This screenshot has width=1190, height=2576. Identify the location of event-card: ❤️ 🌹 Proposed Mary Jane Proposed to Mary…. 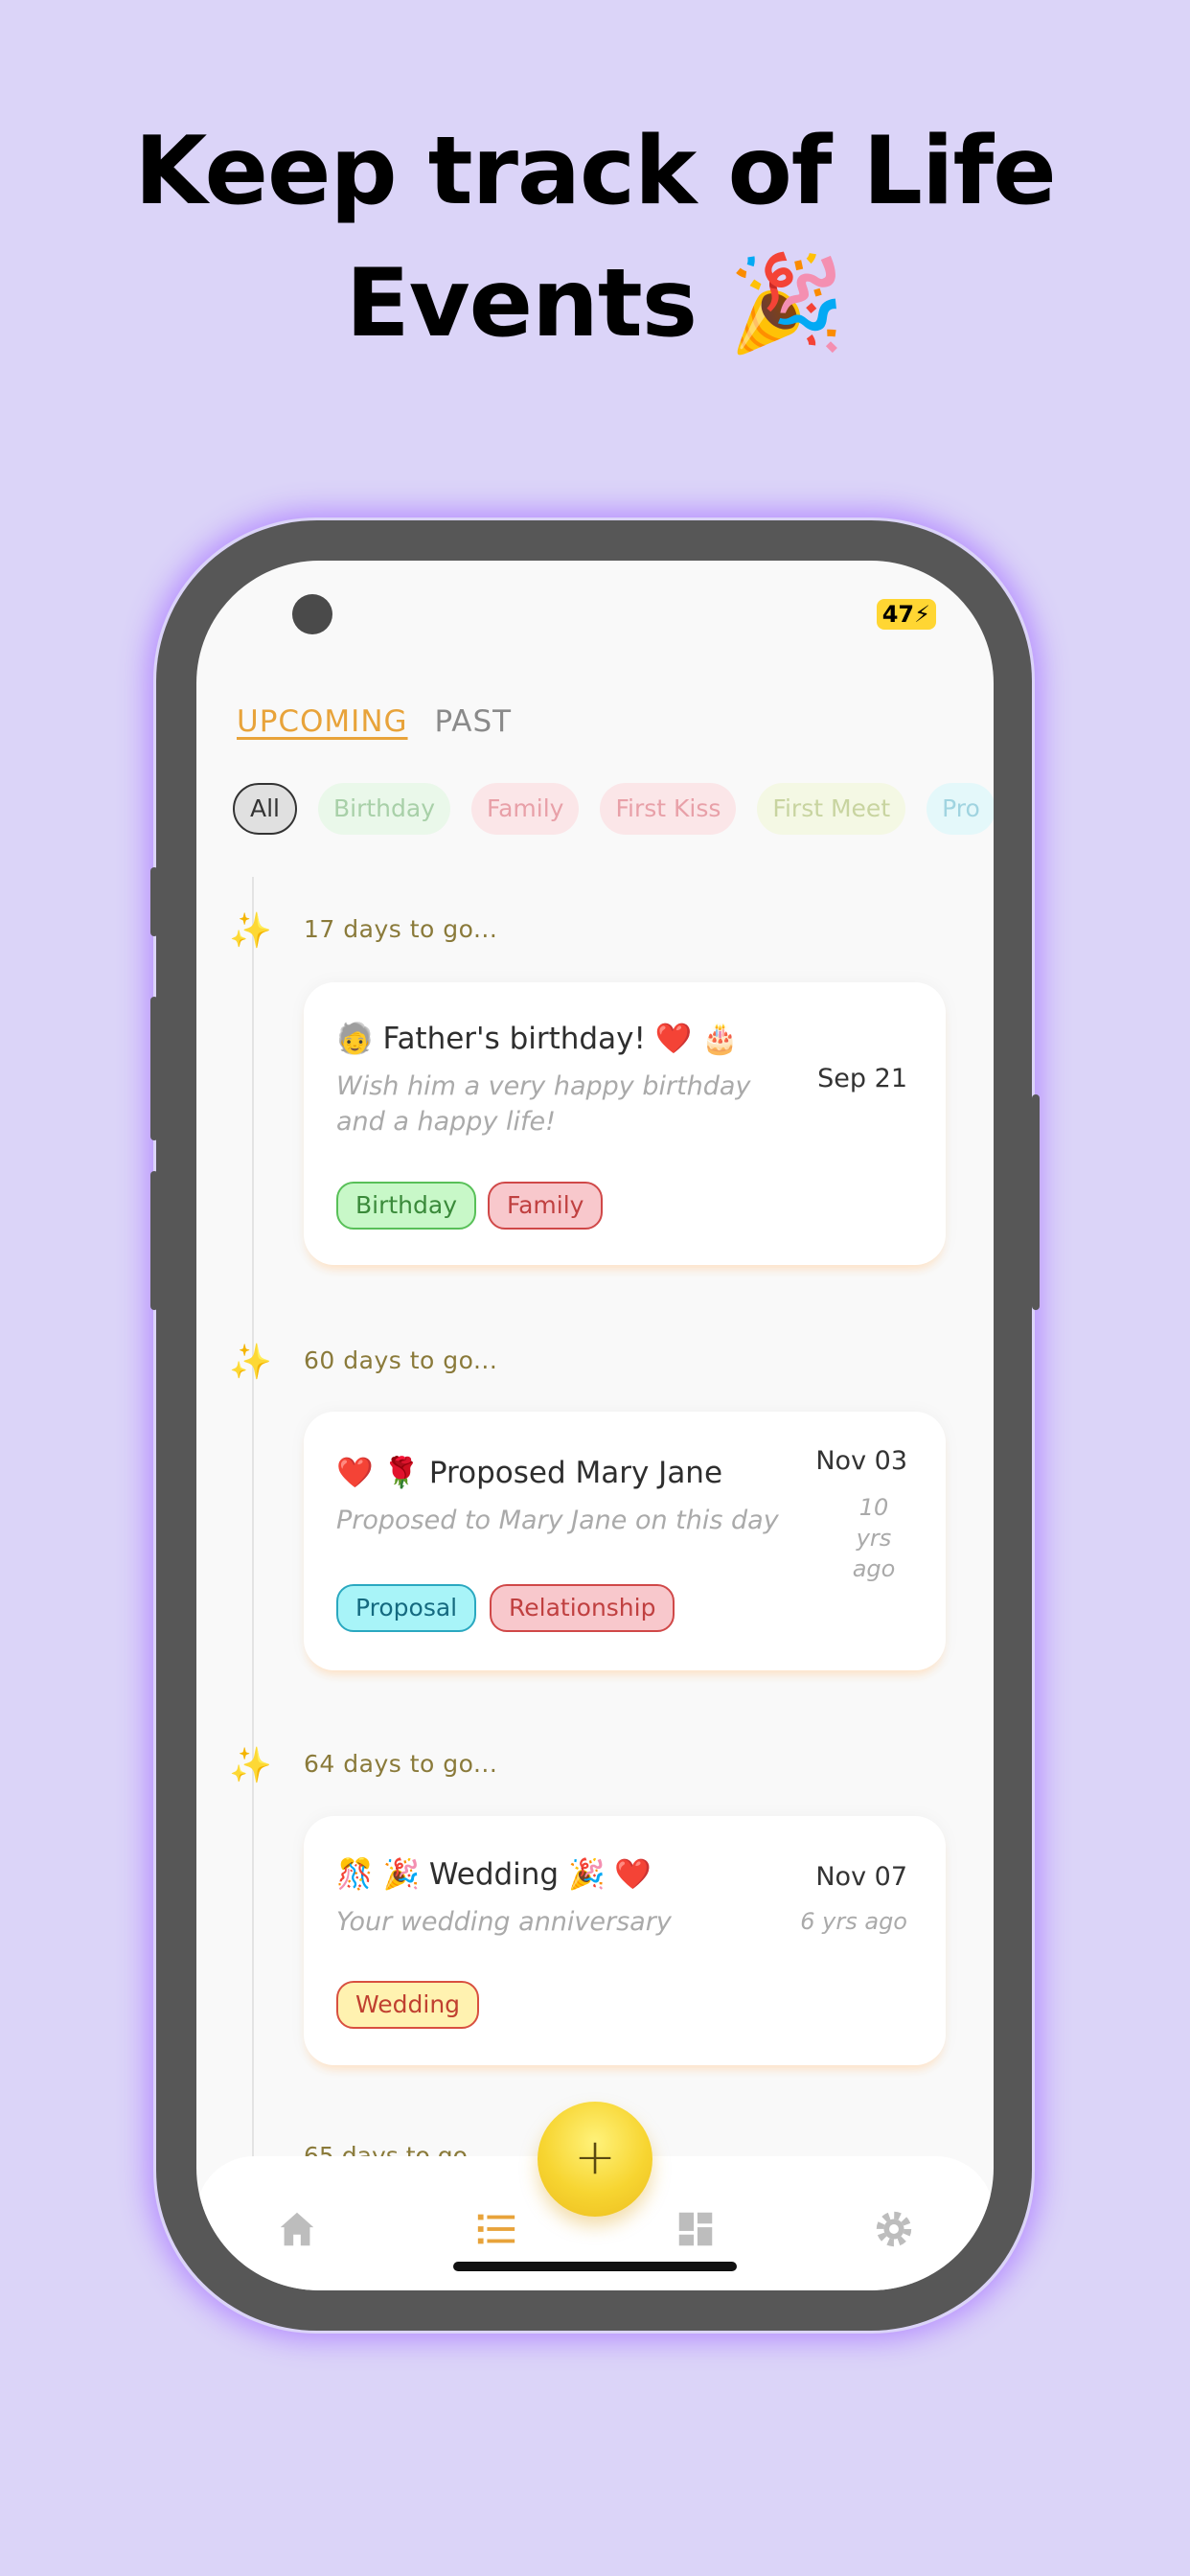
(625, 1541).